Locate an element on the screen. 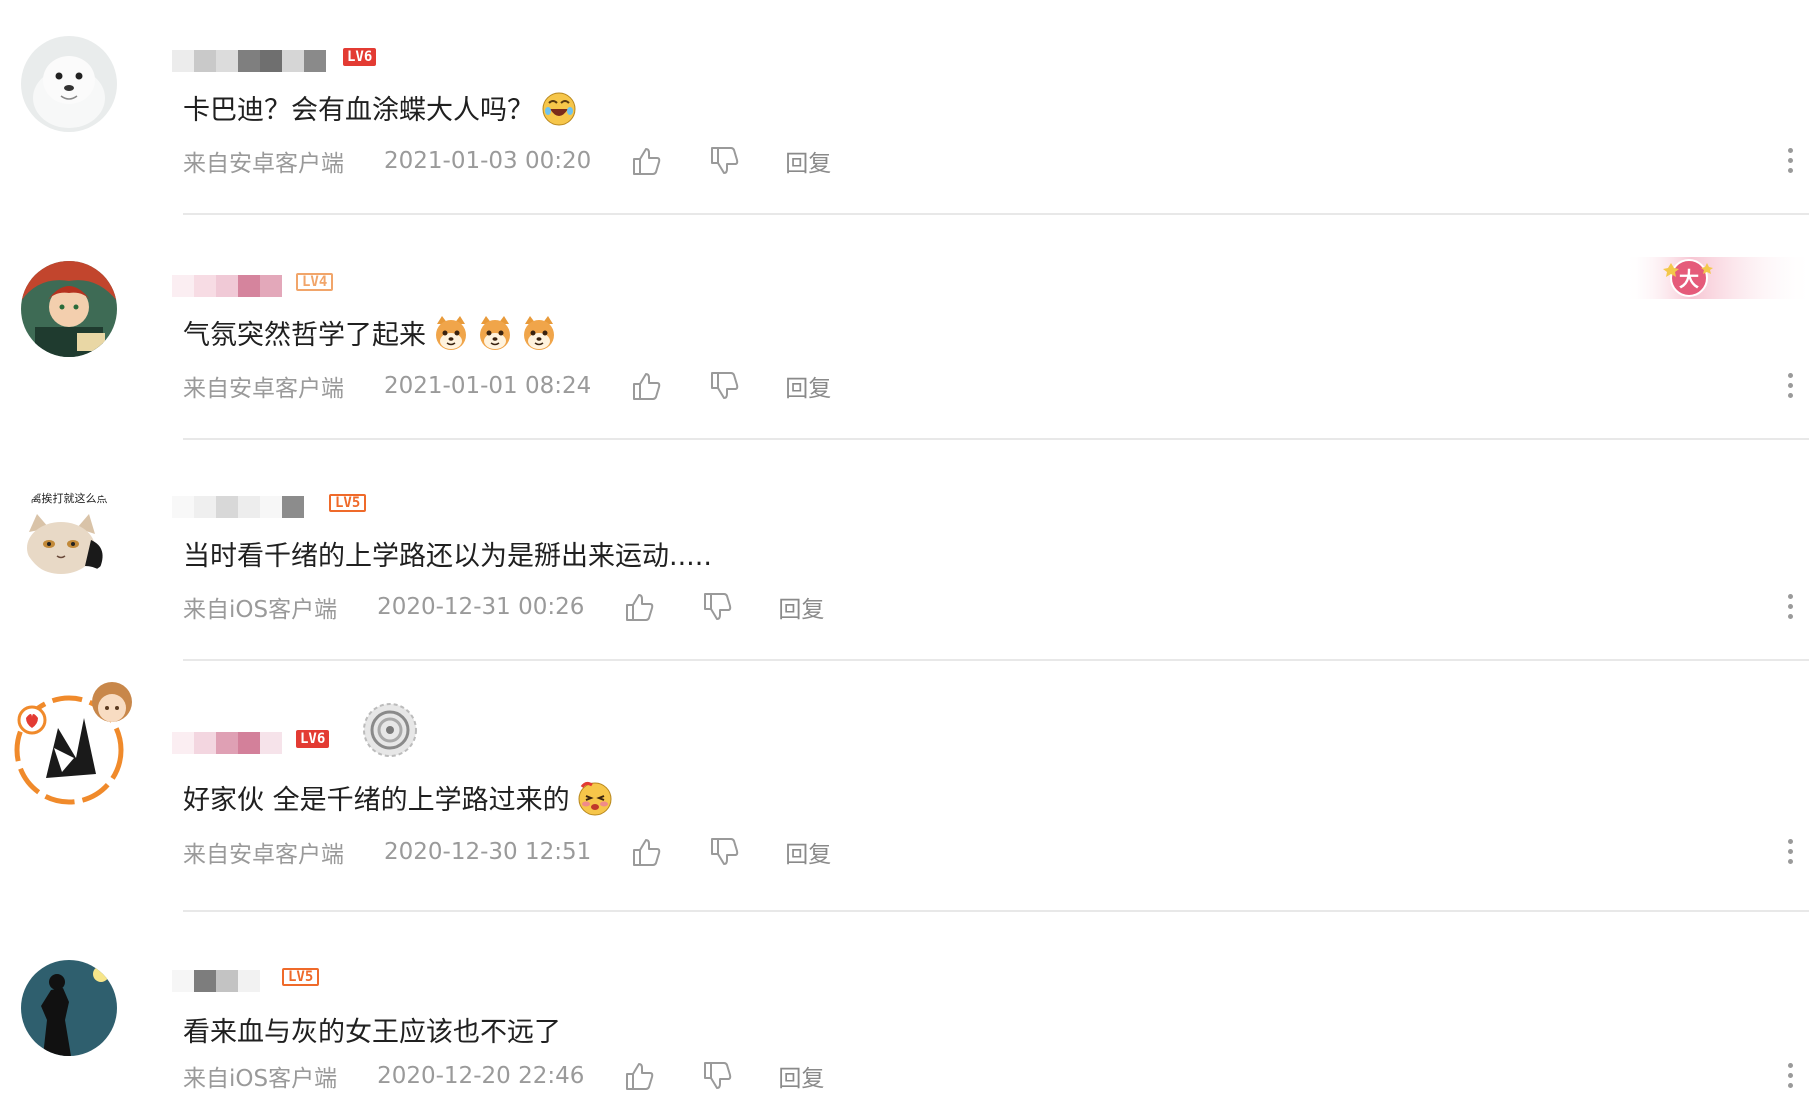 The height and width of the screenshot is (1118, 1820). medal-text: 大 is located at coordinates (1689, 279).